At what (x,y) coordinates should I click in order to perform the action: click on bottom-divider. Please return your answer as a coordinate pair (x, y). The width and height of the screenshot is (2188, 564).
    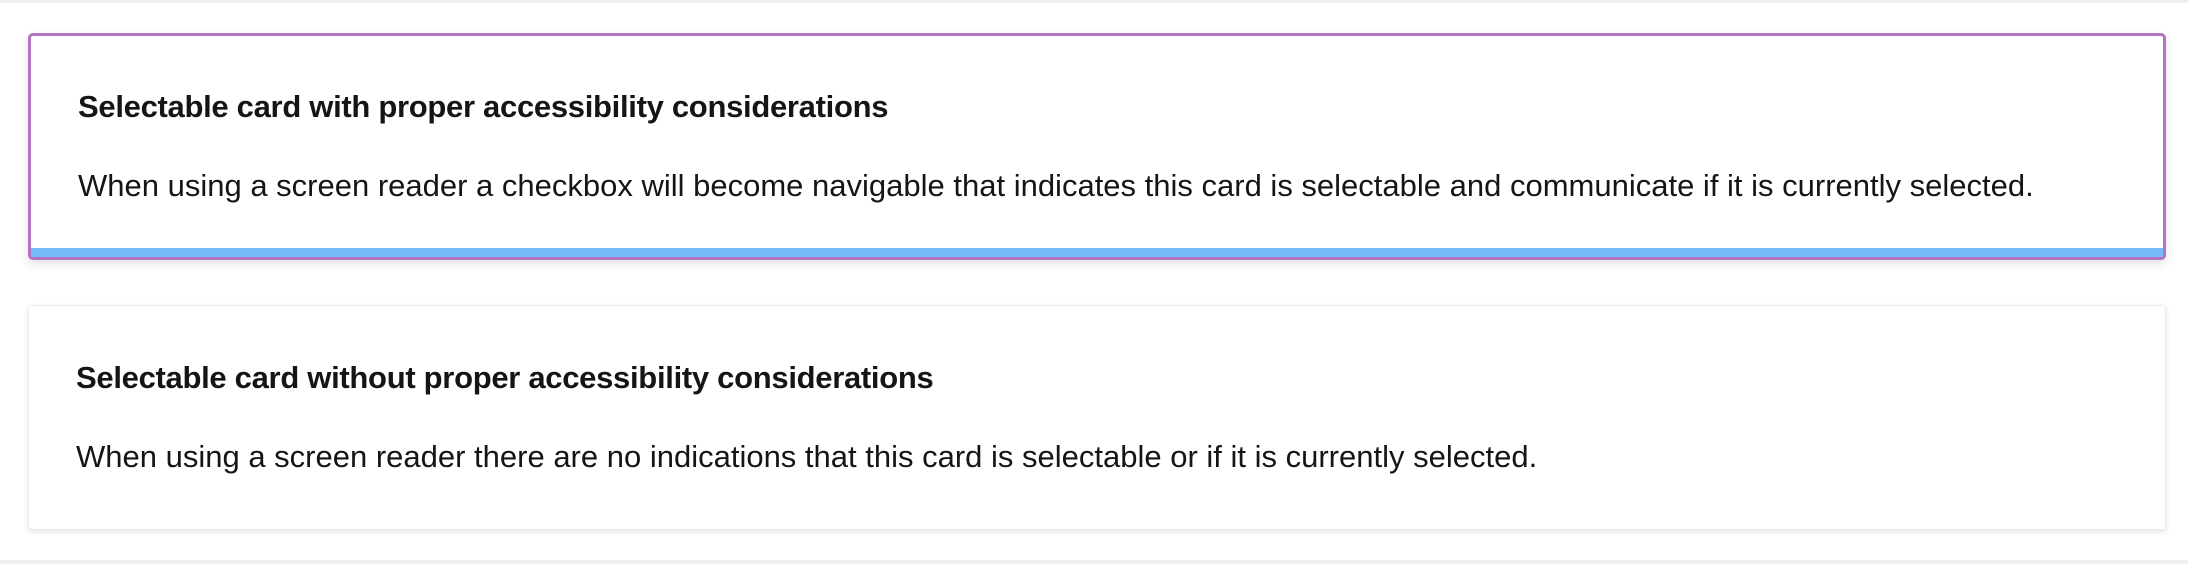
    Looking at the image, I should click on (1094, 562).